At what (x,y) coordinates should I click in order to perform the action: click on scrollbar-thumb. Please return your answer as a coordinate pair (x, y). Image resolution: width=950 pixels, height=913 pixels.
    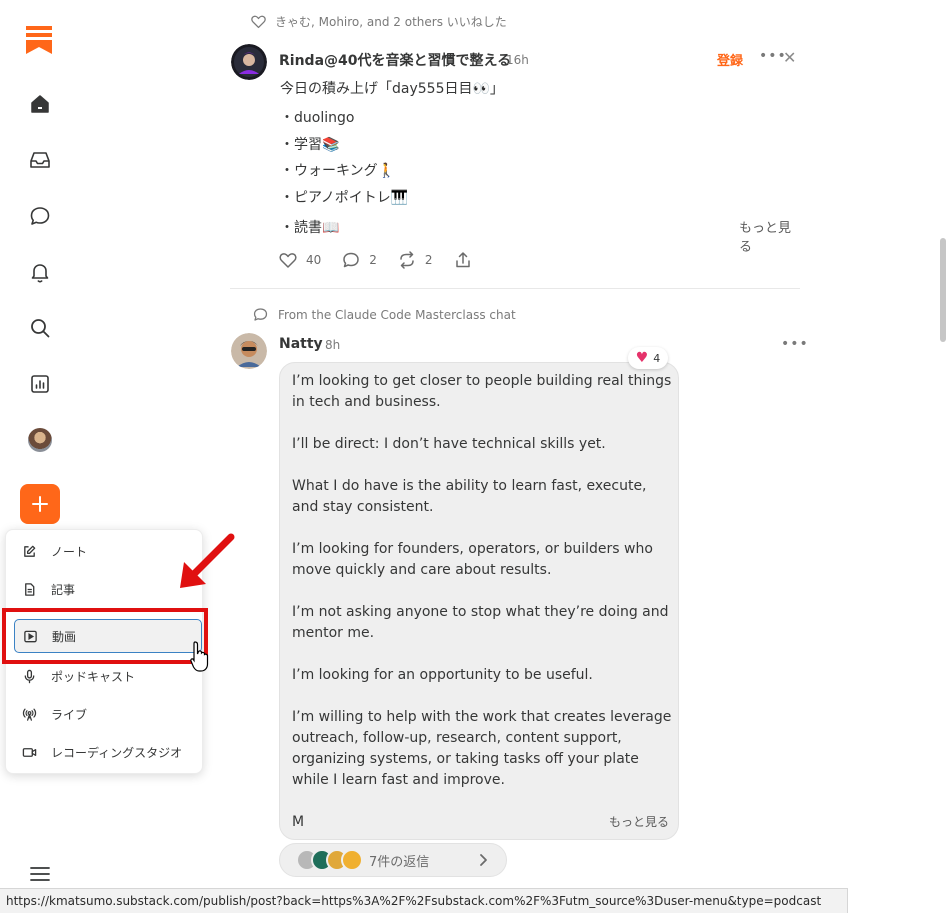
    Looking at the image, I should click on (943, 290).